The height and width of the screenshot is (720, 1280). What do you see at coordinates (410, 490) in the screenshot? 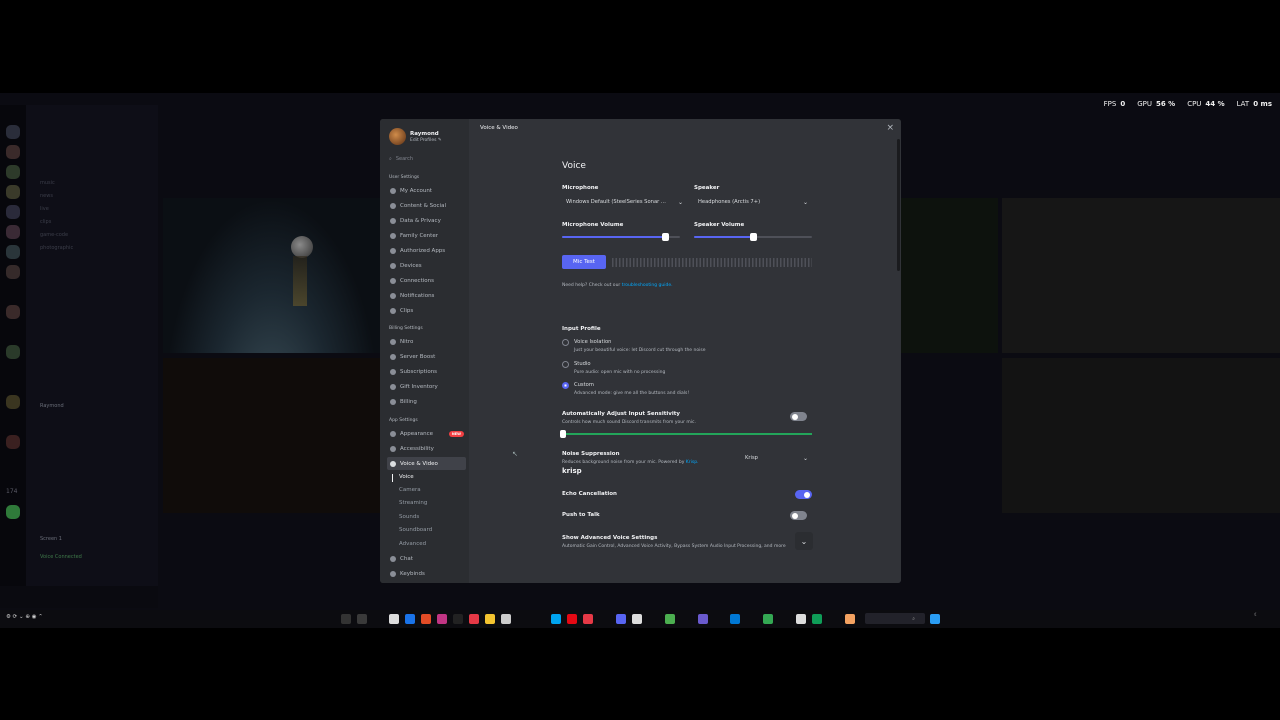
I see `subnav-camera: Camera` at bounding box center [410, 490].